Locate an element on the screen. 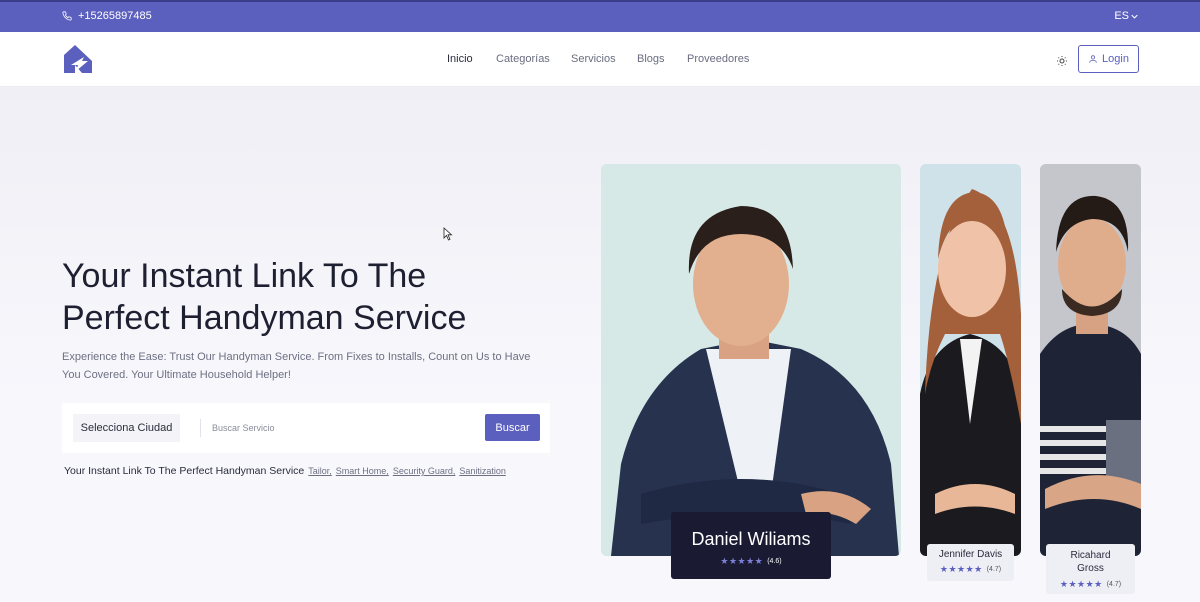 The width and height of the screenshot is (1200, 602). login-button: Login is located at coordinates (1108, 59).